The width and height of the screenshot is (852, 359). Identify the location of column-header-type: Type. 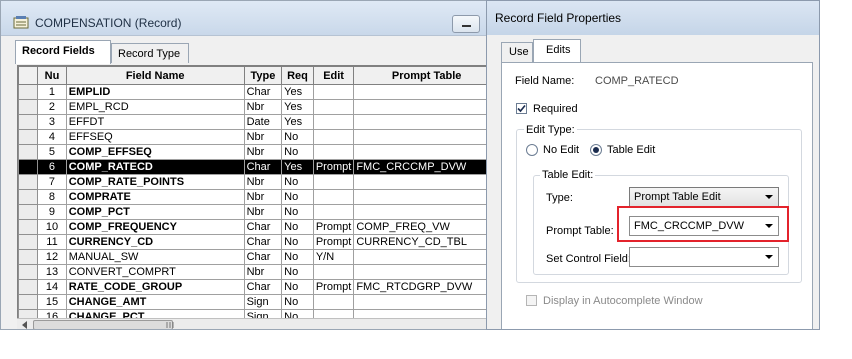
(263, 75).